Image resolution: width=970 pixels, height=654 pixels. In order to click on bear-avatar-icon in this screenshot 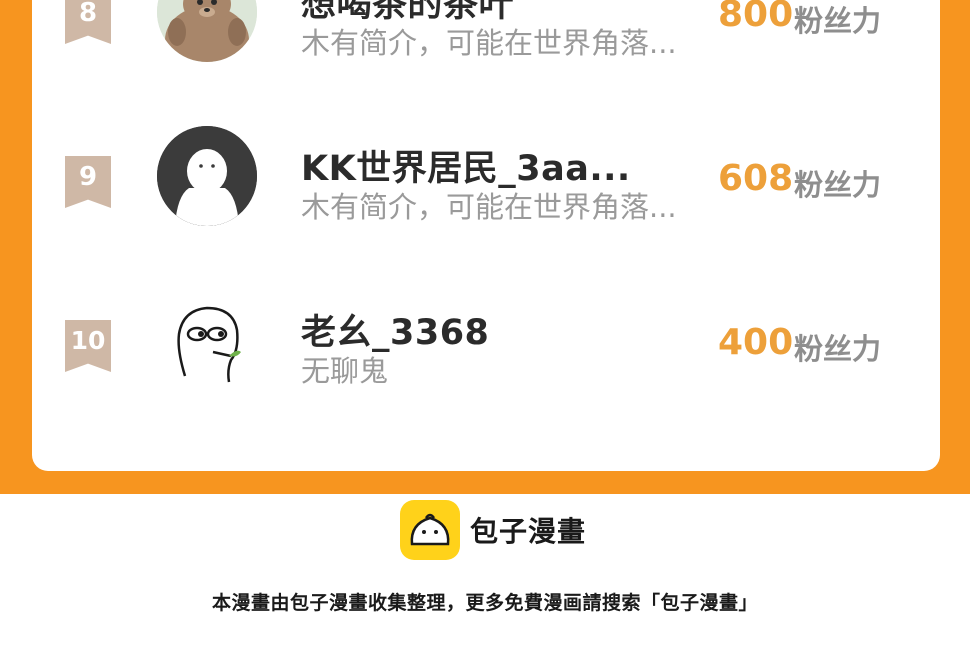, I will do `click(207, 31)`.